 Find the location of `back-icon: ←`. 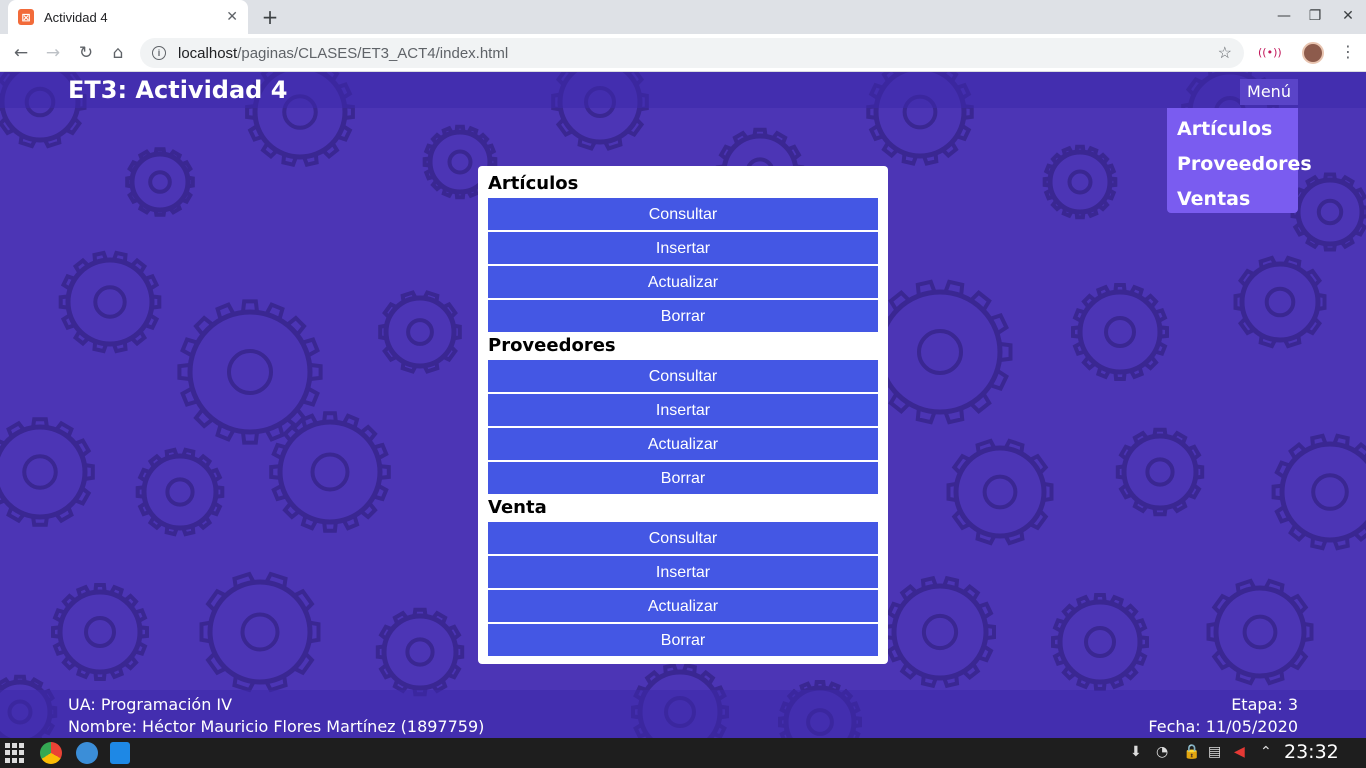

back-icon: ← is located at coordinates (21, 53).